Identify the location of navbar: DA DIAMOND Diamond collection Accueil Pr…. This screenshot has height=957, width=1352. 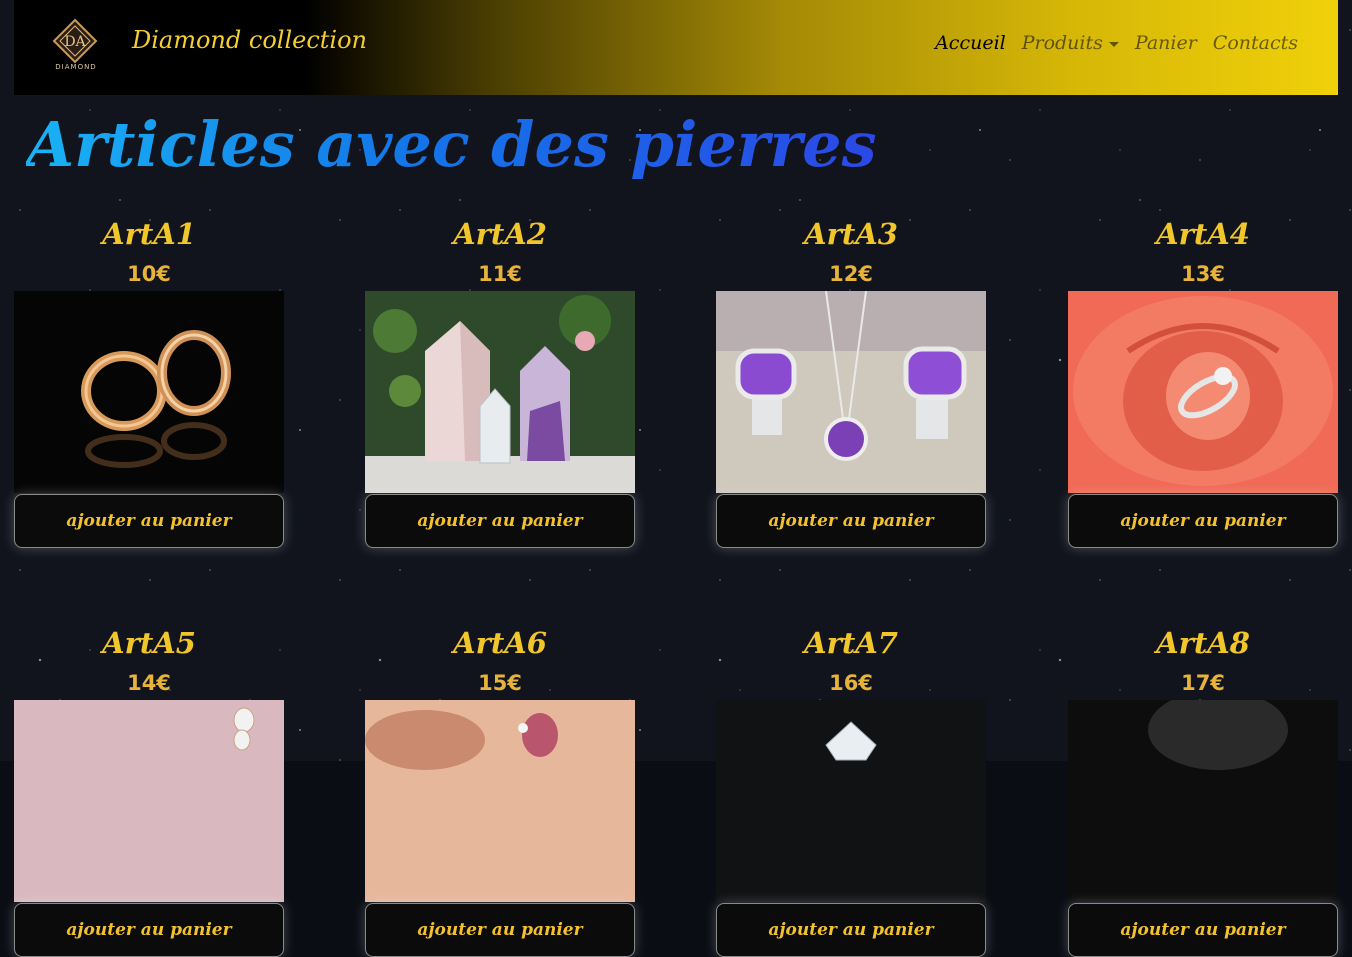
(676, 47).